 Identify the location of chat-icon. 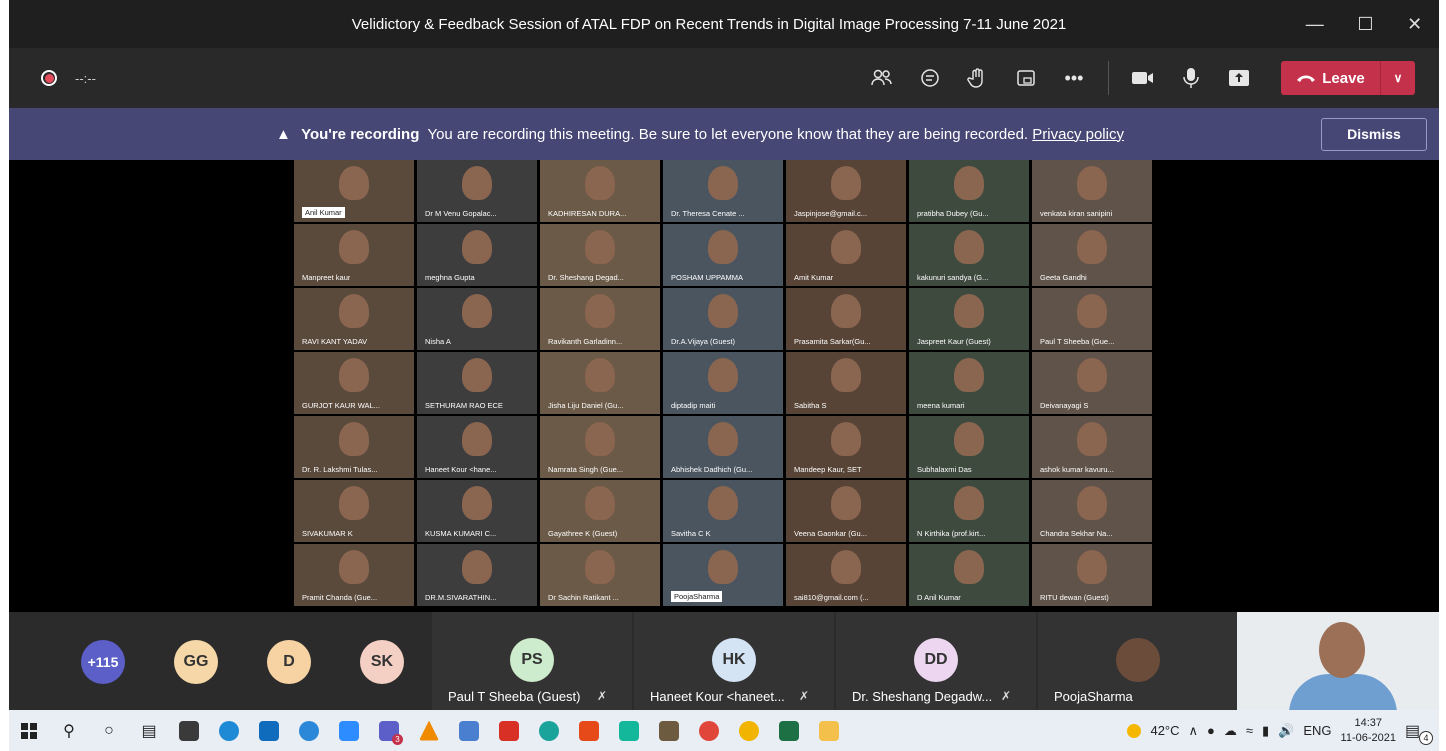
(930, 78).